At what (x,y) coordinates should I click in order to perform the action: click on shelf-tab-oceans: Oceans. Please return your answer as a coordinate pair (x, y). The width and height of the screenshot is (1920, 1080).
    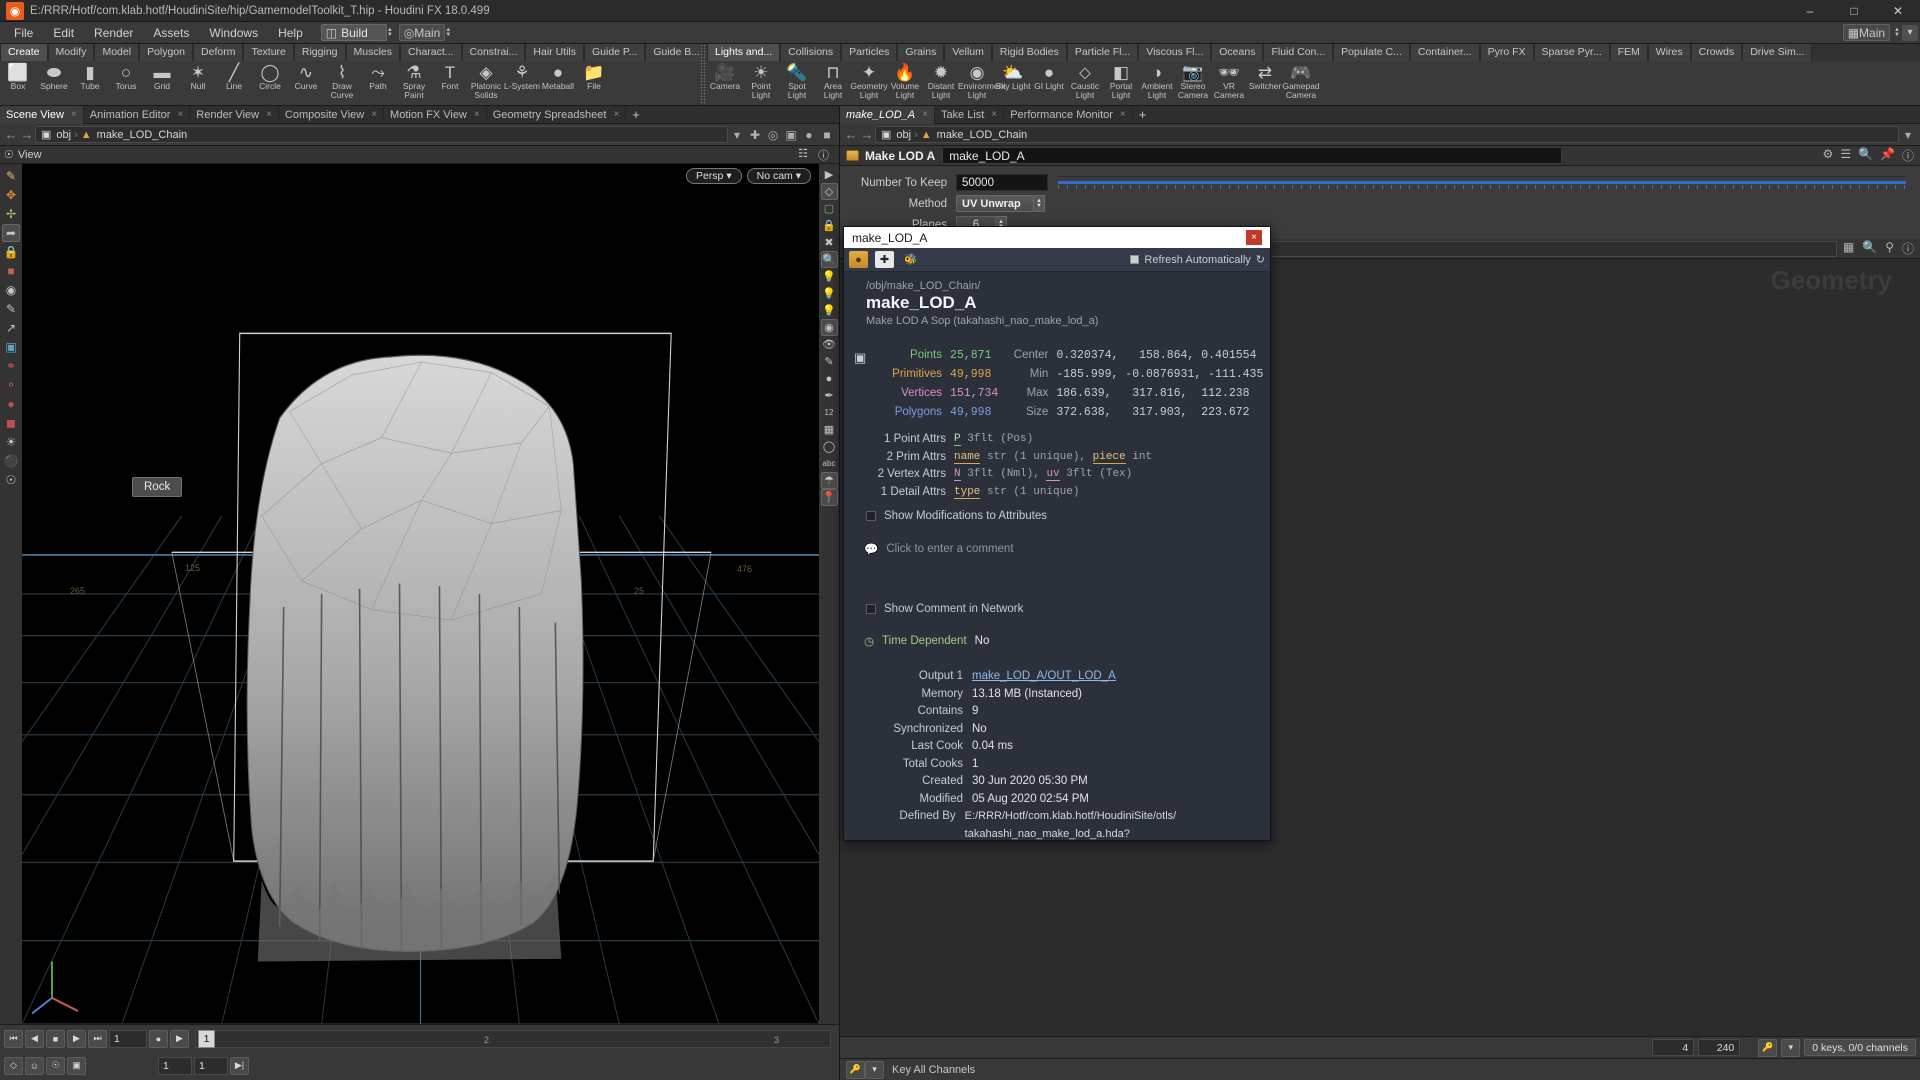
    Looking at the image, I should click on (1237, 52).